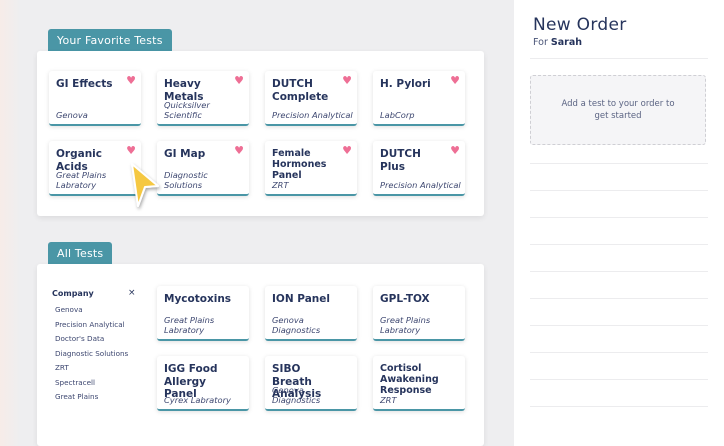  I want to click on card-title: DUTCH Plus, so click(400, 160).